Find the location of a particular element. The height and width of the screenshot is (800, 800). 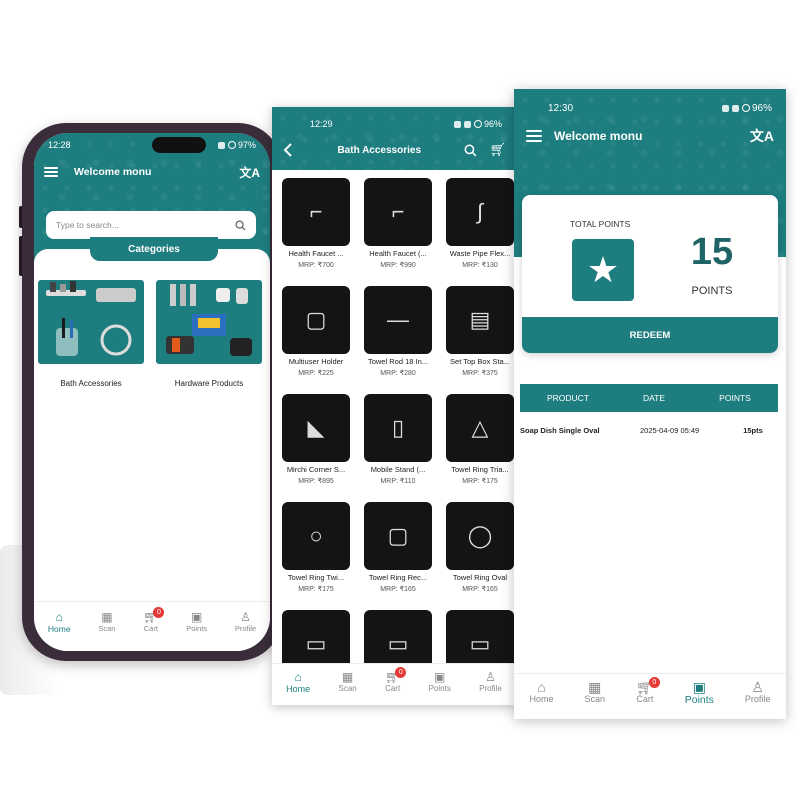

column-header-date: DATE is located at coordinates (654, 398).